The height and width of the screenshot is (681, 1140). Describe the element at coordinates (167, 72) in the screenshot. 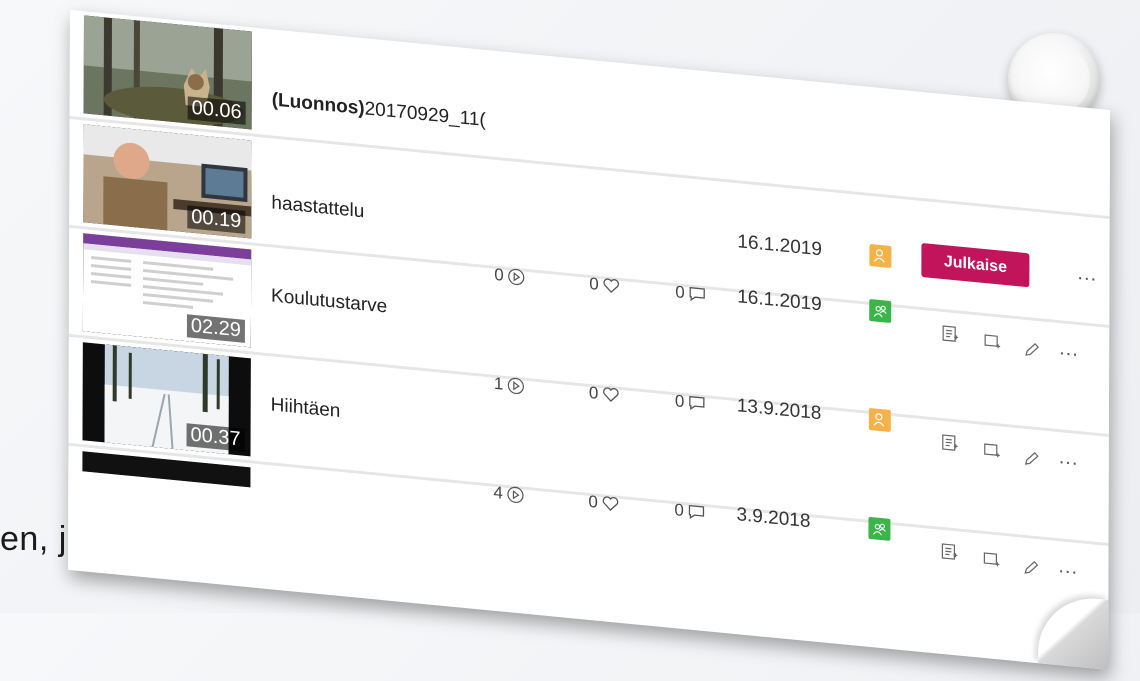

I see `video-thumbnail: 00.06` at that location.